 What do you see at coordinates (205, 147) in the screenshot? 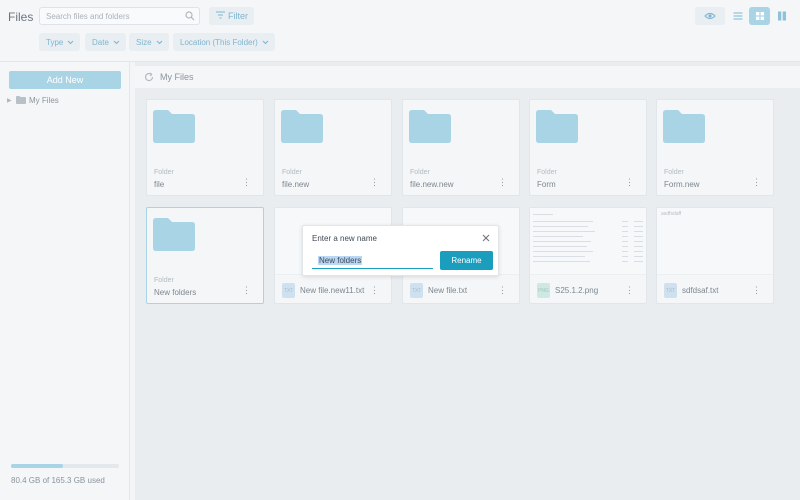
I see `folder-card: Folder file ⋮` at bounding box center [205, 147].